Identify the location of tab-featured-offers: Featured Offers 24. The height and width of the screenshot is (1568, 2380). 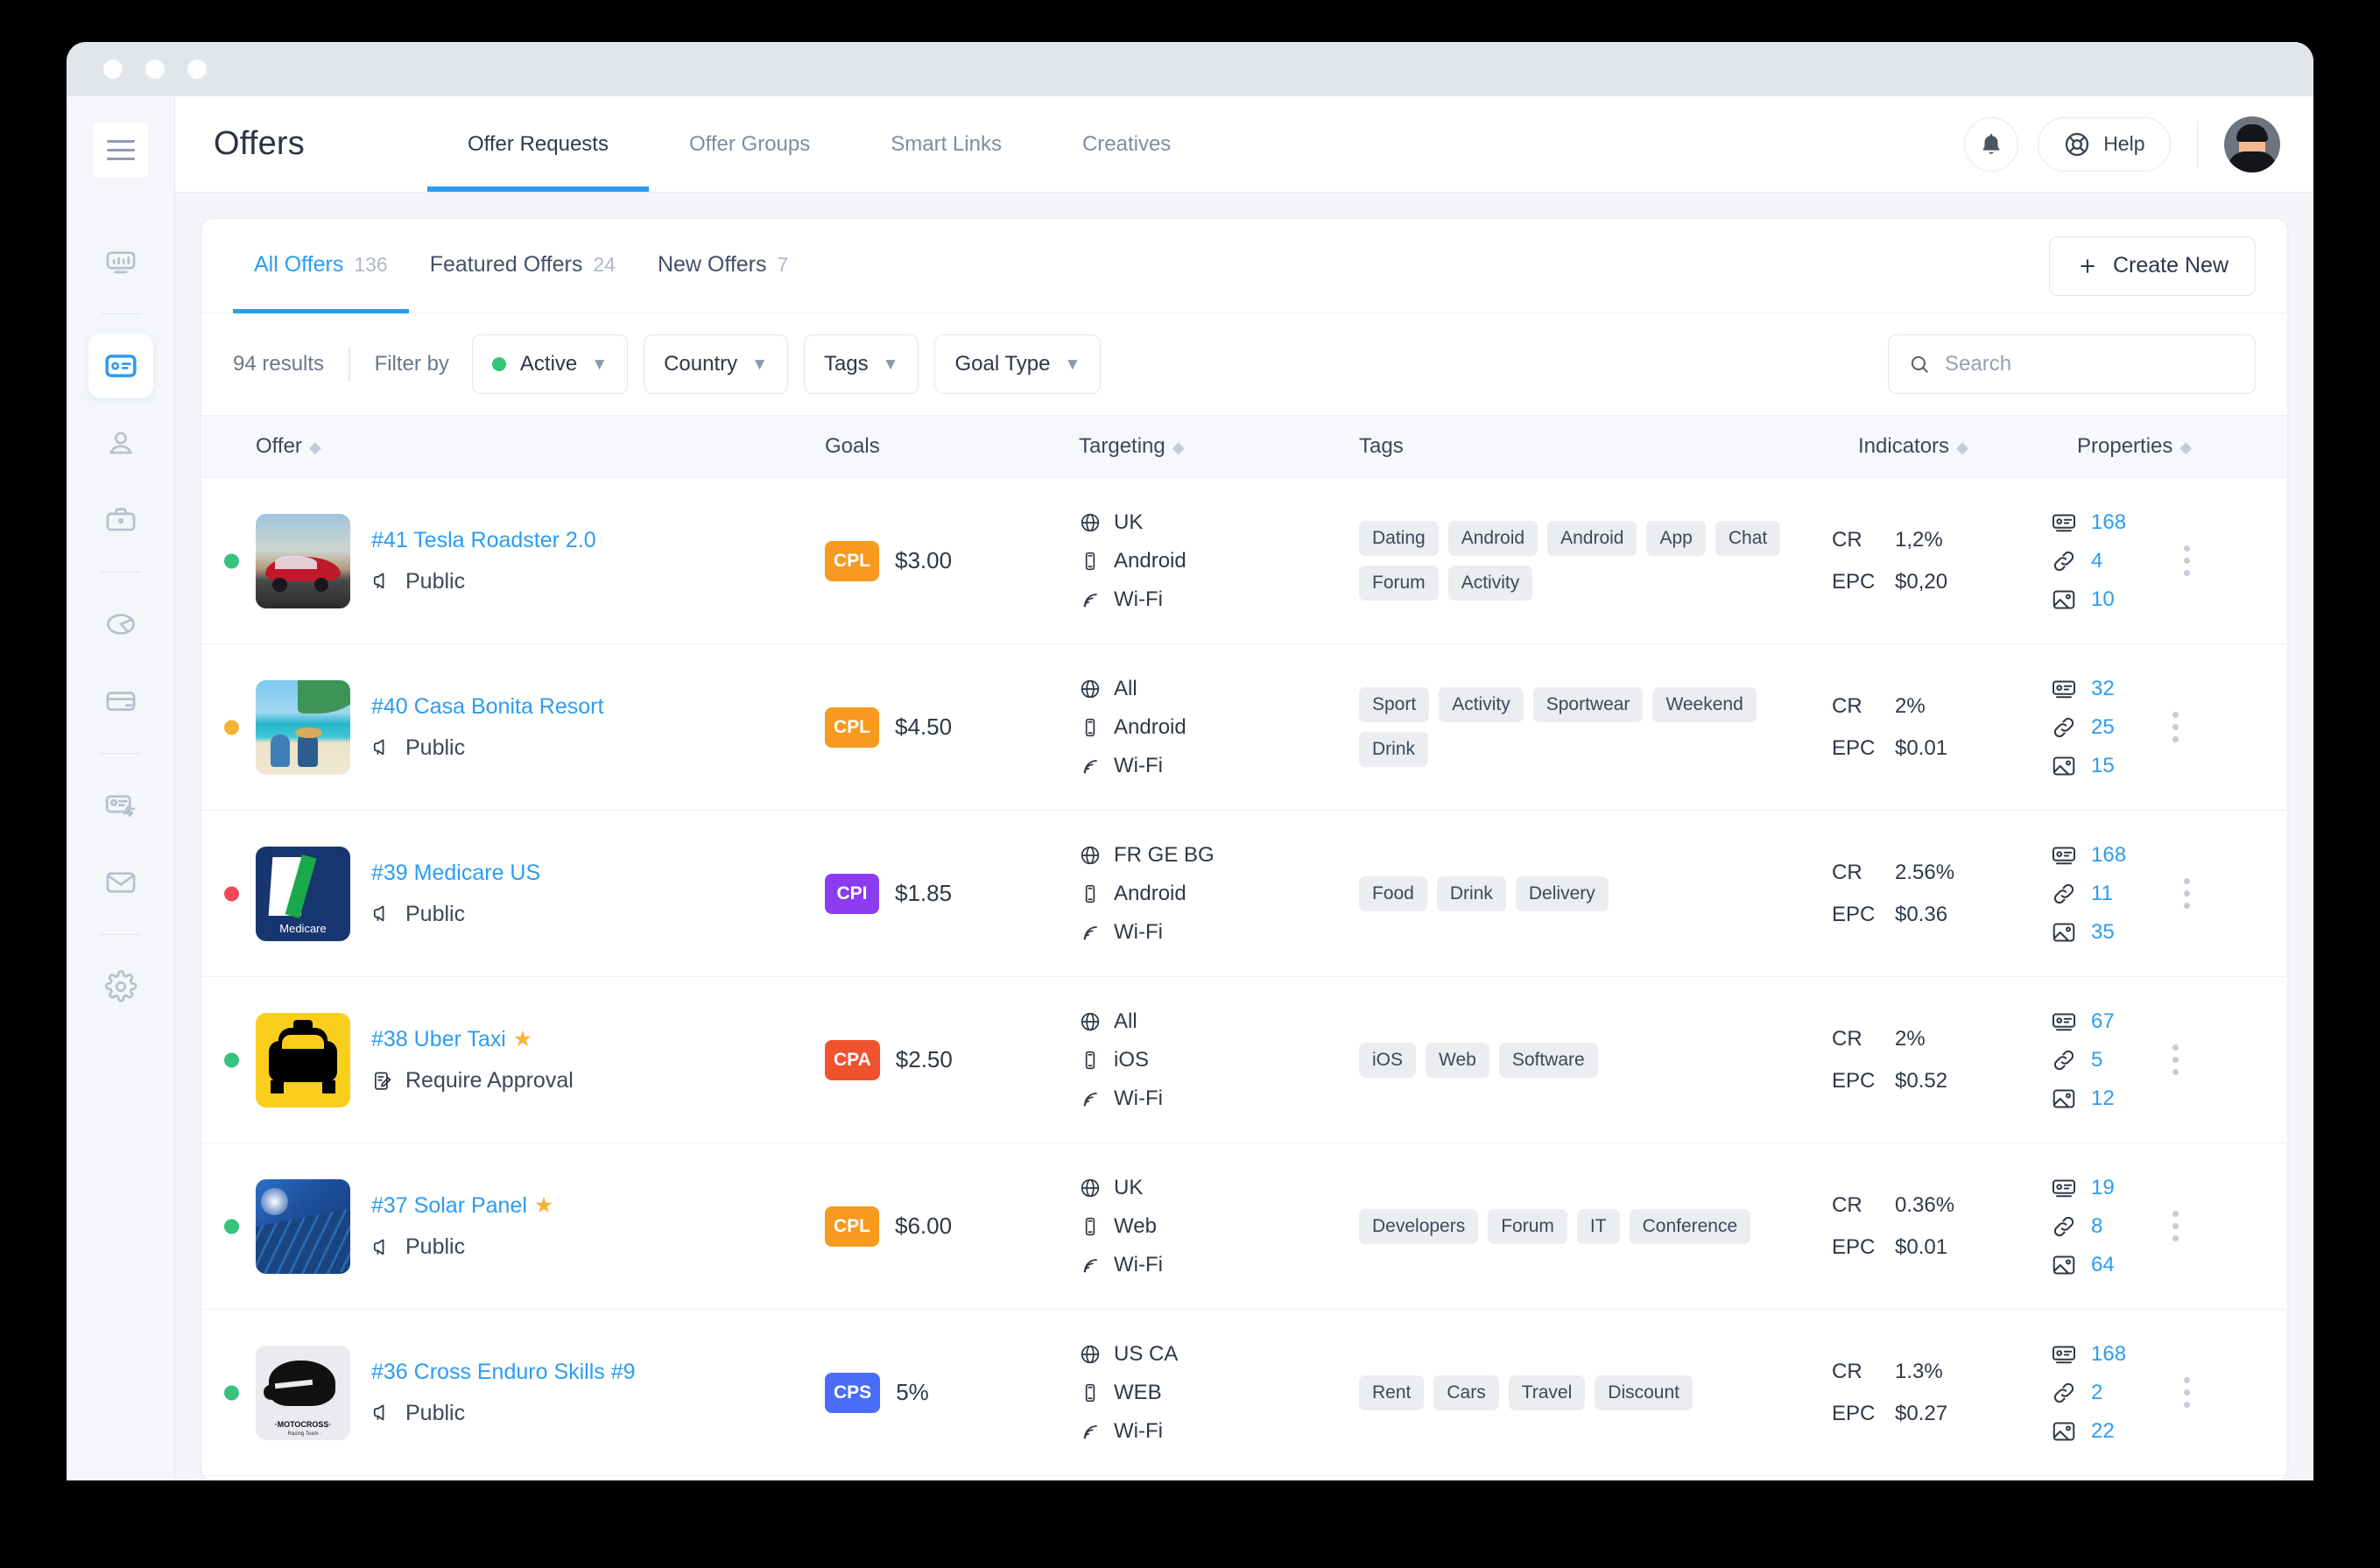
(523, 266).